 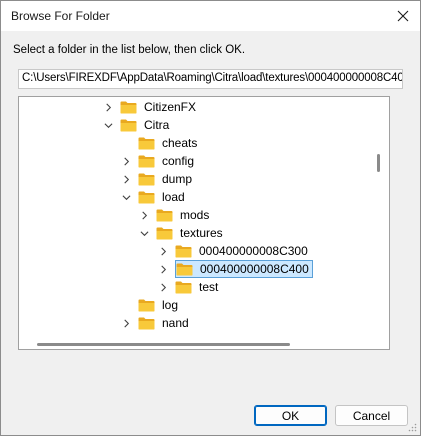 I want to click on tree-item: cheats, so click(x=159, y=143).